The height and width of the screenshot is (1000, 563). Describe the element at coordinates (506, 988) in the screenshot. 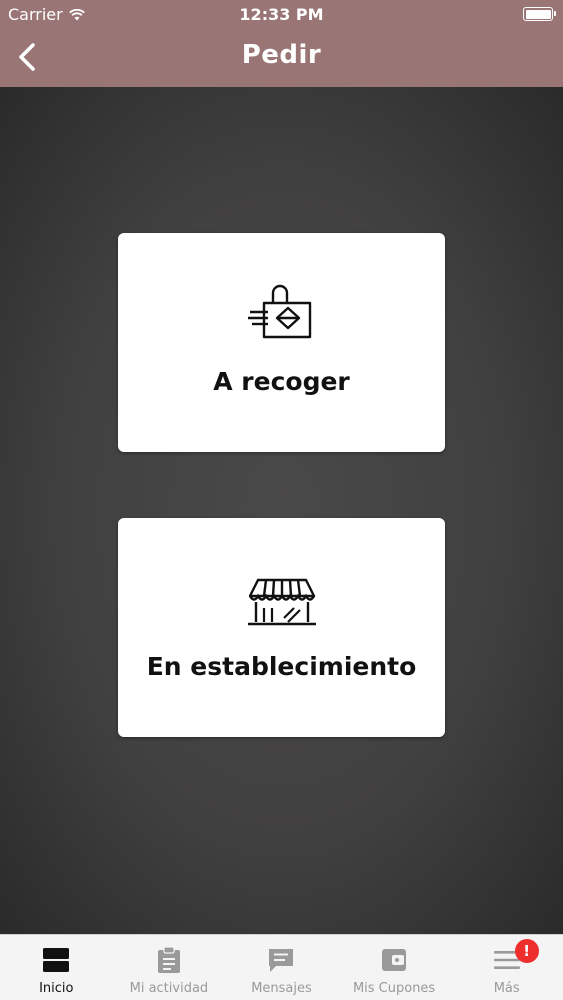

I see `tab-label: Más` at that location.